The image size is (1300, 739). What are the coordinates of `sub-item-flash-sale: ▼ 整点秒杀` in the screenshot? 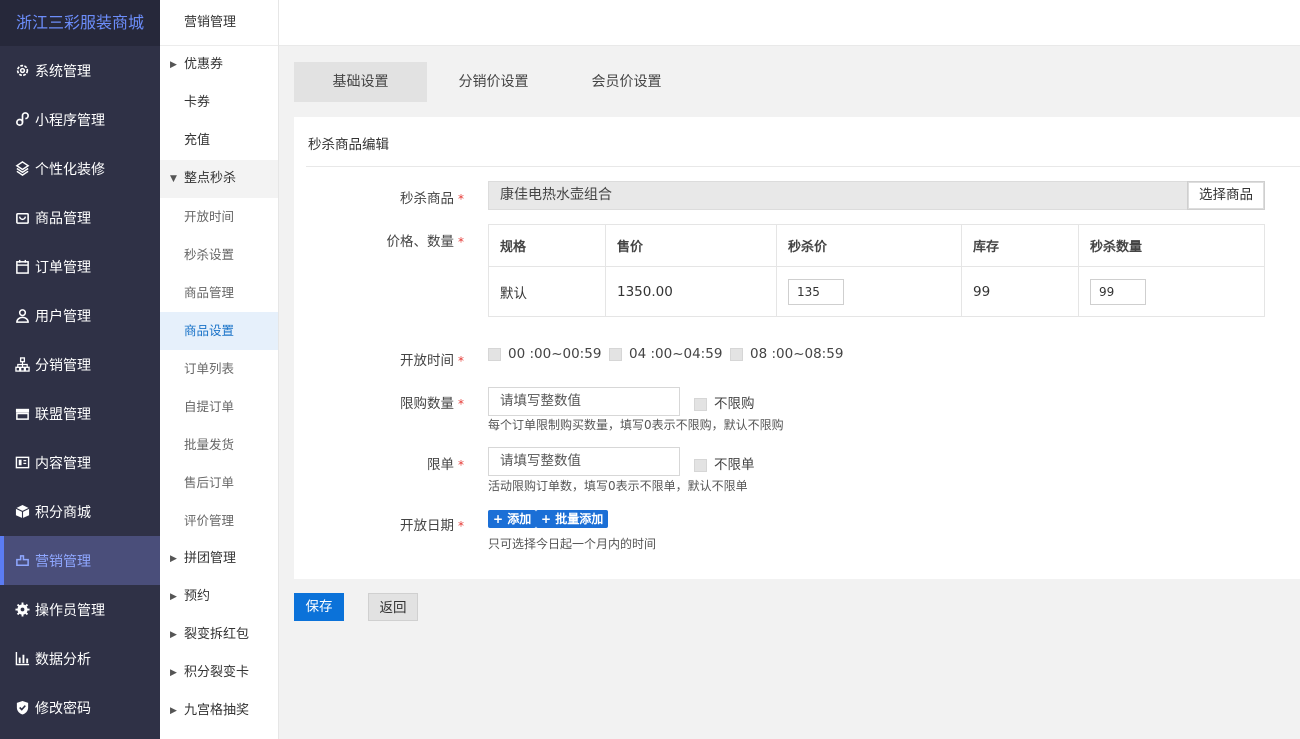 It's located at (219, 179).